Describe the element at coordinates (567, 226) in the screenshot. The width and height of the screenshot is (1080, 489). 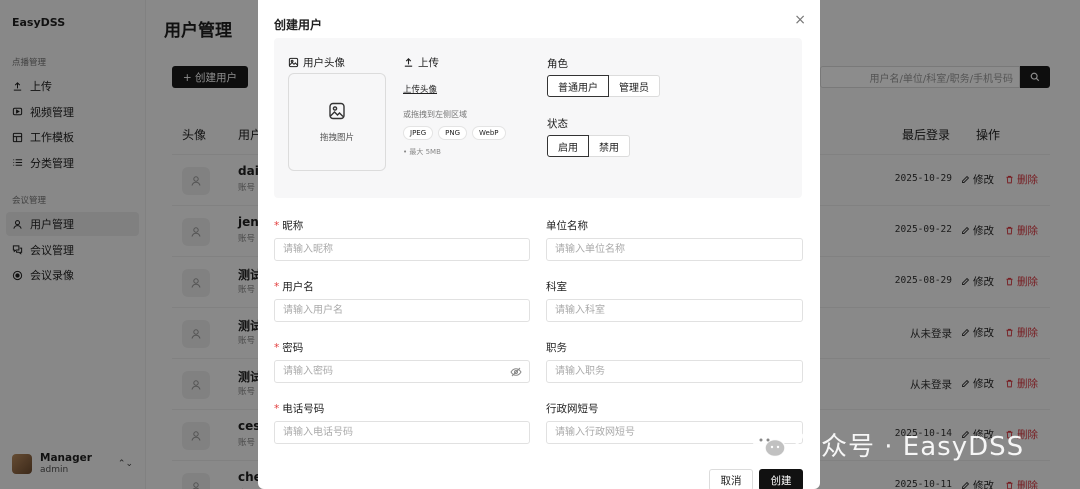
I see `org-label: 单位名称` at that location.